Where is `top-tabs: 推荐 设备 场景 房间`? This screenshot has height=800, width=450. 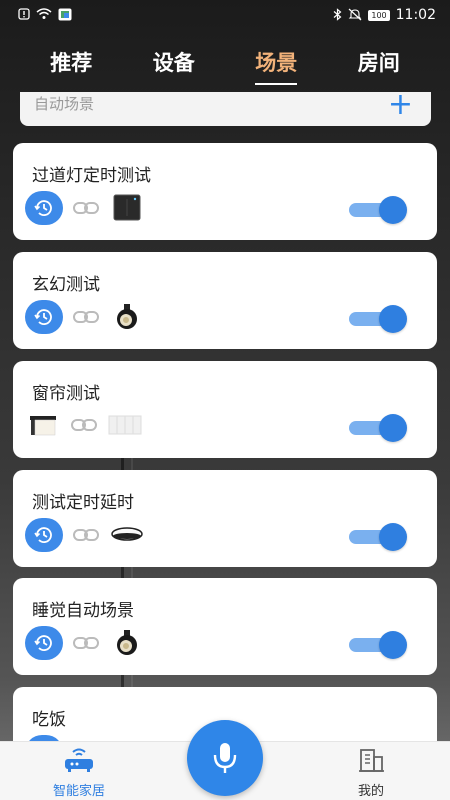 top-tabs: 推荐 设备 场景 房间 is located at coordinates (225, 65).